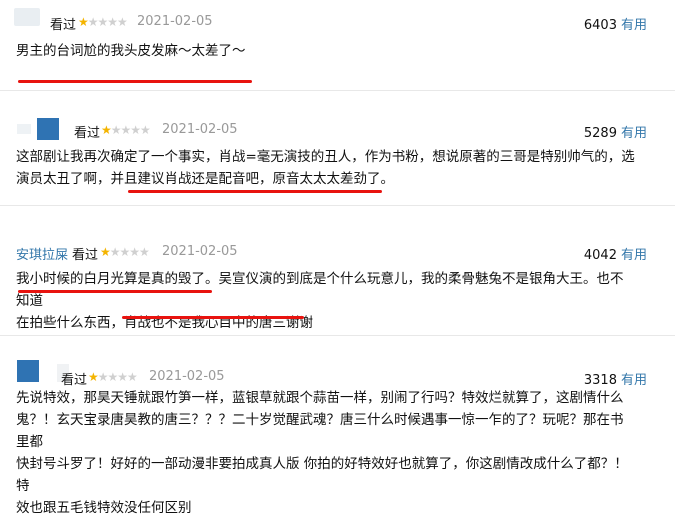 The image size is (675, 519). I want to click on vote-count: 3318 有用, so click(615, 380).